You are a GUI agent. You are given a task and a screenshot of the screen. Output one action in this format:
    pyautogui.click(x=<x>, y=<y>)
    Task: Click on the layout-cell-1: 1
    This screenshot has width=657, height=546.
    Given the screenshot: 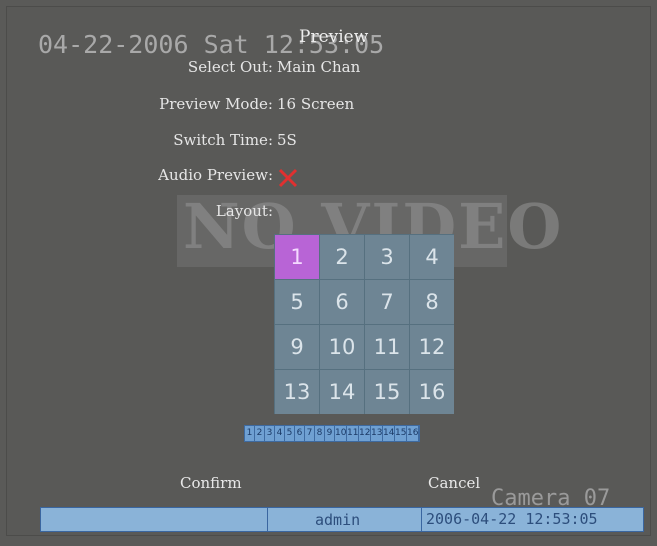 What is the action you would take?
    pyautogui.click(x=297, y=257)
    